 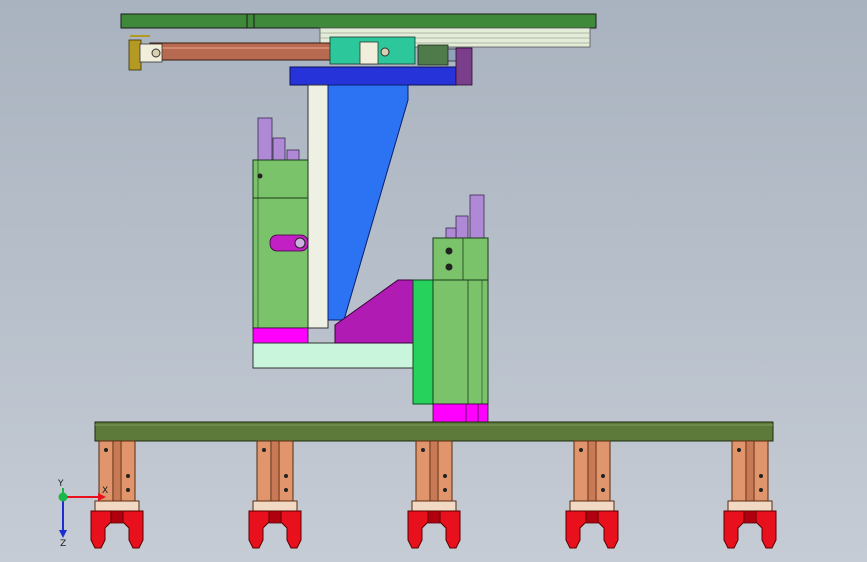 What do you see at coordinates (358, 21) in the screenshot?
I see `top-rail` at bounding box center [358, 21].